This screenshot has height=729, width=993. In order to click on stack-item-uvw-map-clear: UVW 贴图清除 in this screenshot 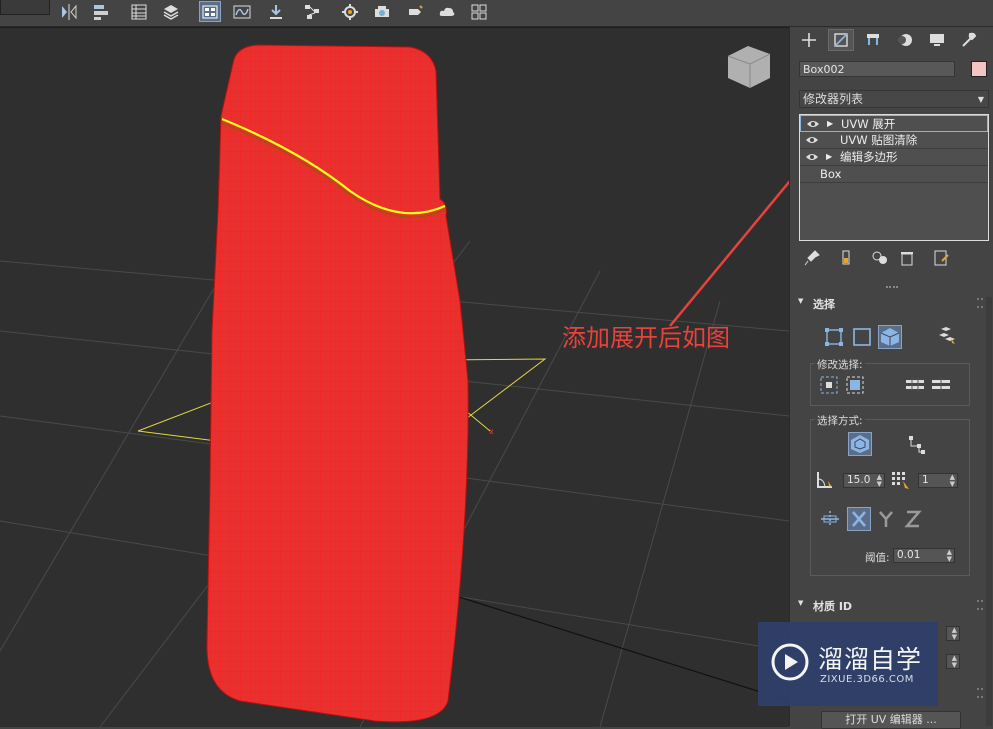, I will do `click(894, 140)`.